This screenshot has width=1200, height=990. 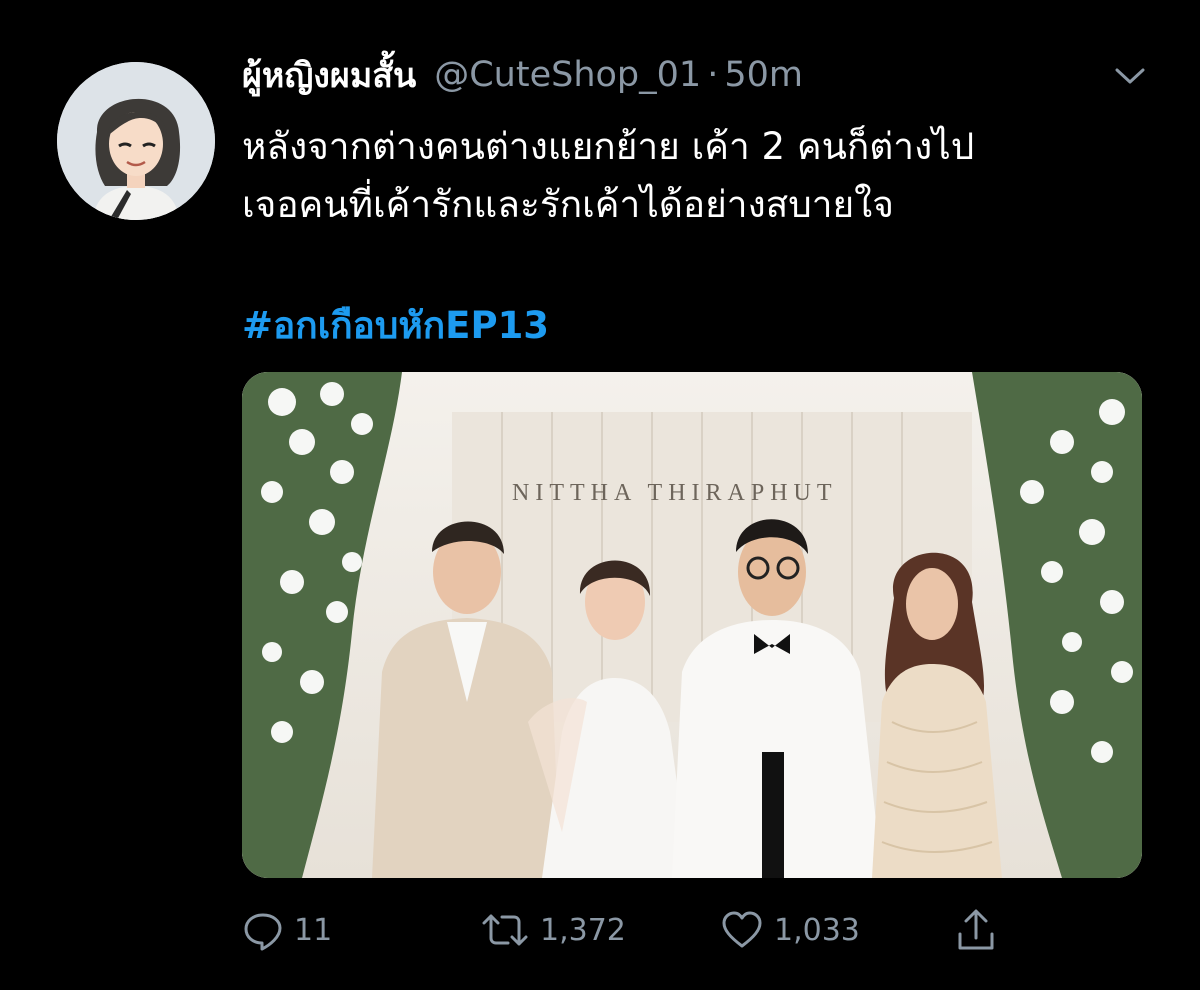 I want to click on backdrop-sign: NITTHA THIRAPHUT, so click(x=675, y=493).